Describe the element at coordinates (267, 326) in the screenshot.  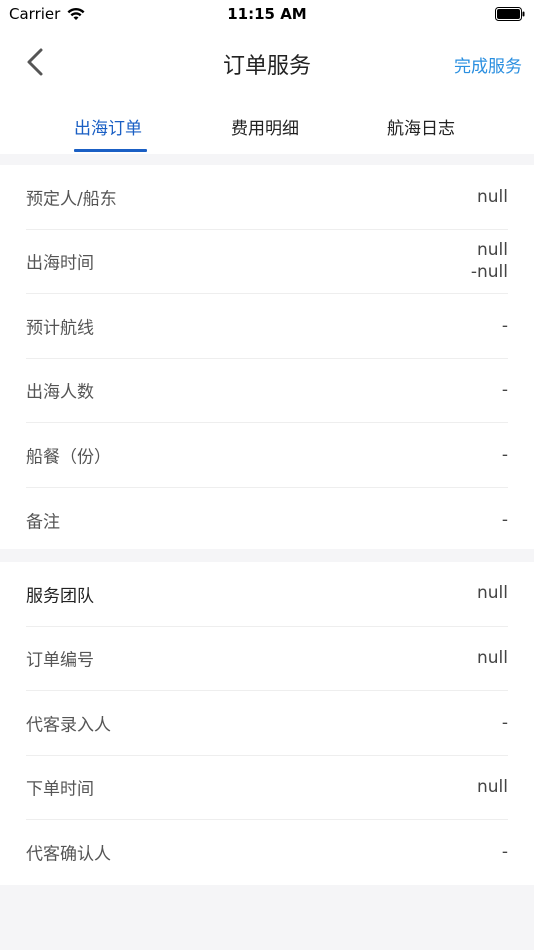
I see `list-item: 预计航线 -` at that location.